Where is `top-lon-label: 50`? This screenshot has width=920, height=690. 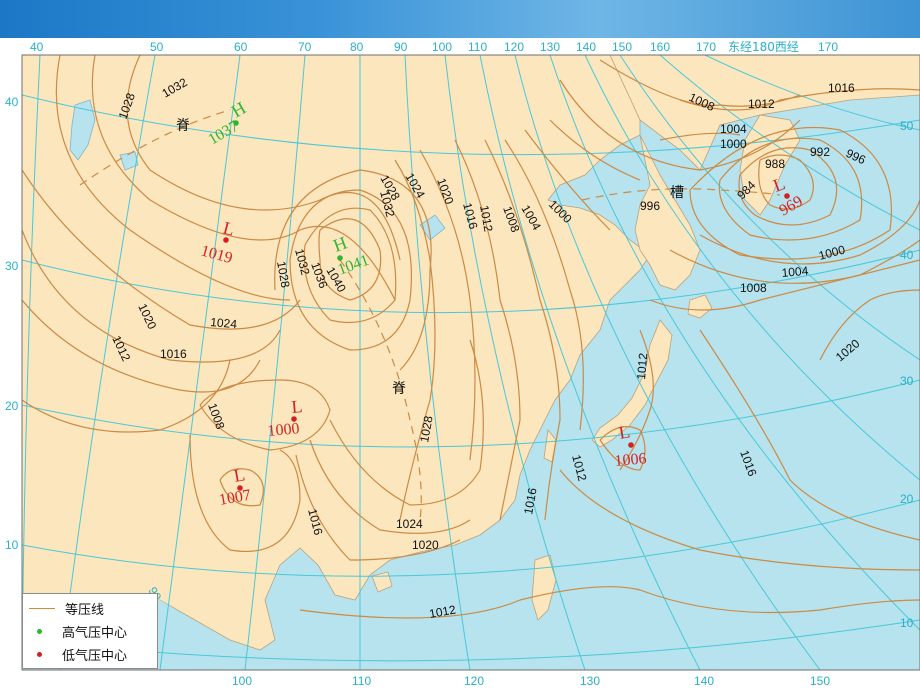
top-lon-label: 50 is located at coordinates (157, 47).